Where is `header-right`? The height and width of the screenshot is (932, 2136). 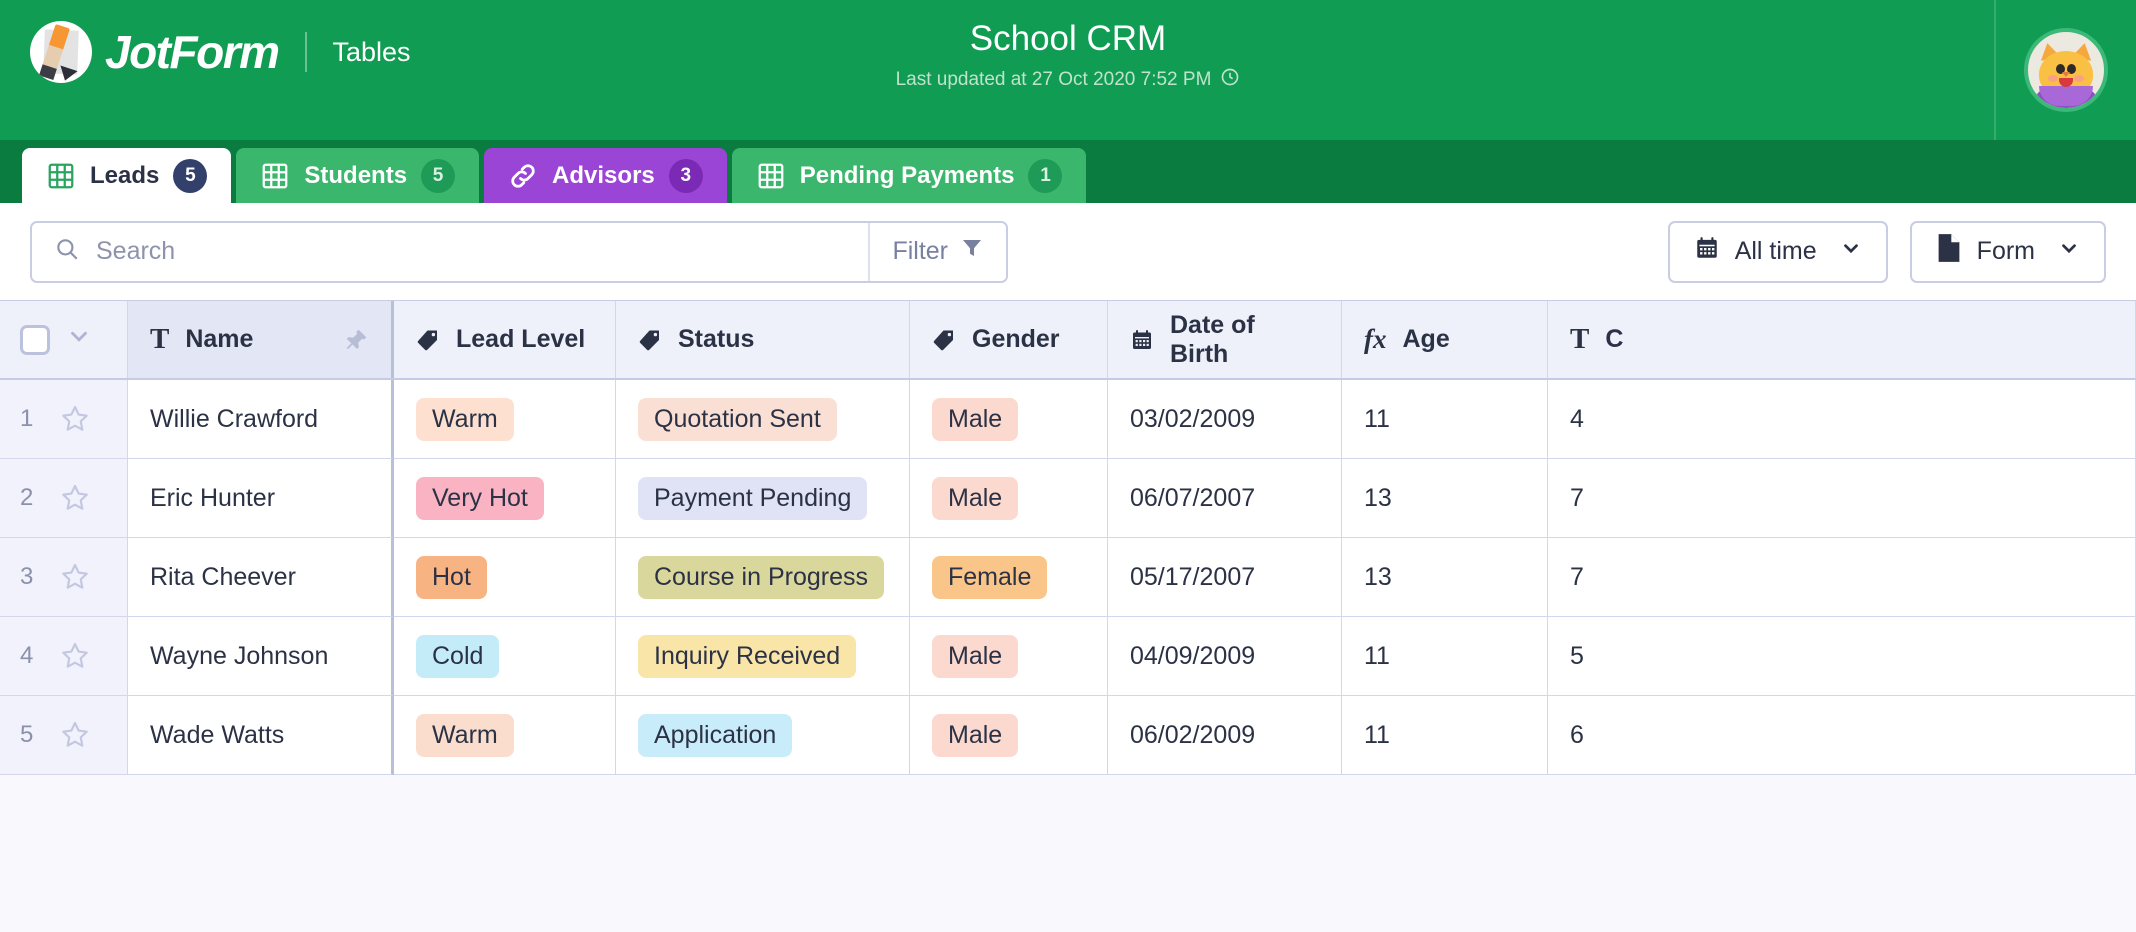 header-right is located at coordinates (2065, 70).